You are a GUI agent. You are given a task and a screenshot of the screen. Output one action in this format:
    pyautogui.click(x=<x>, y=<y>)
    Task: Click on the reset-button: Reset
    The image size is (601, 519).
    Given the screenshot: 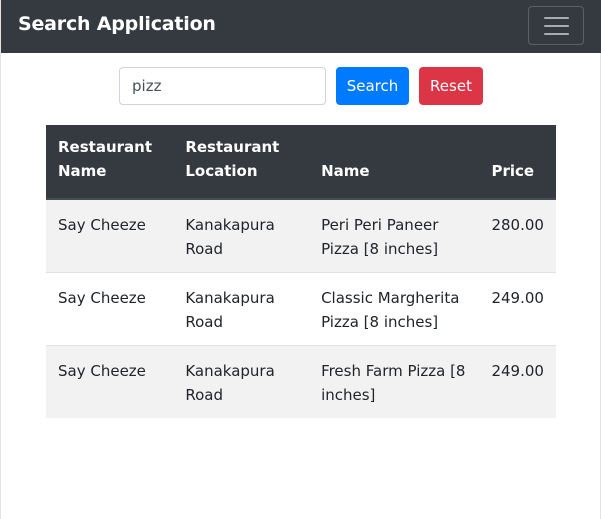 What is the action you would take?
    pyautogui.click(x=451, y=86)
    